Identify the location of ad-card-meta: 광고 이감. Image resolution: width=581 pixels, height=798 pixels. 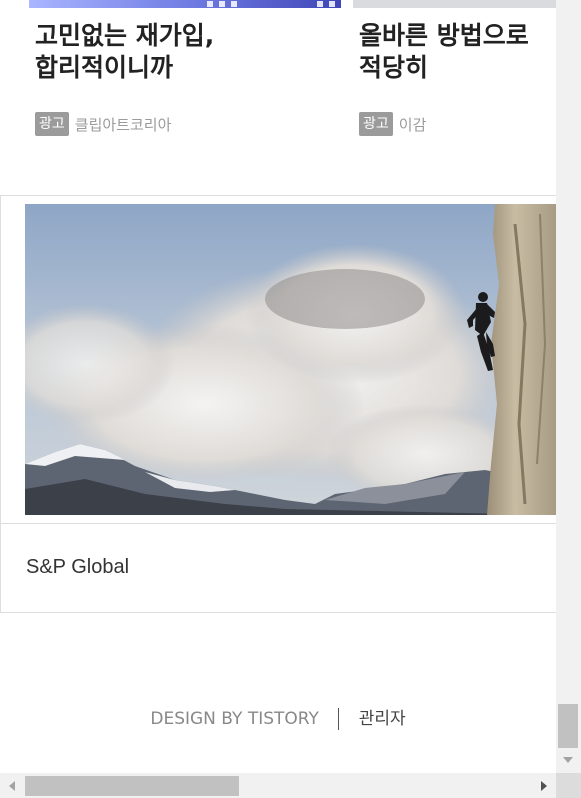
(392, 124).